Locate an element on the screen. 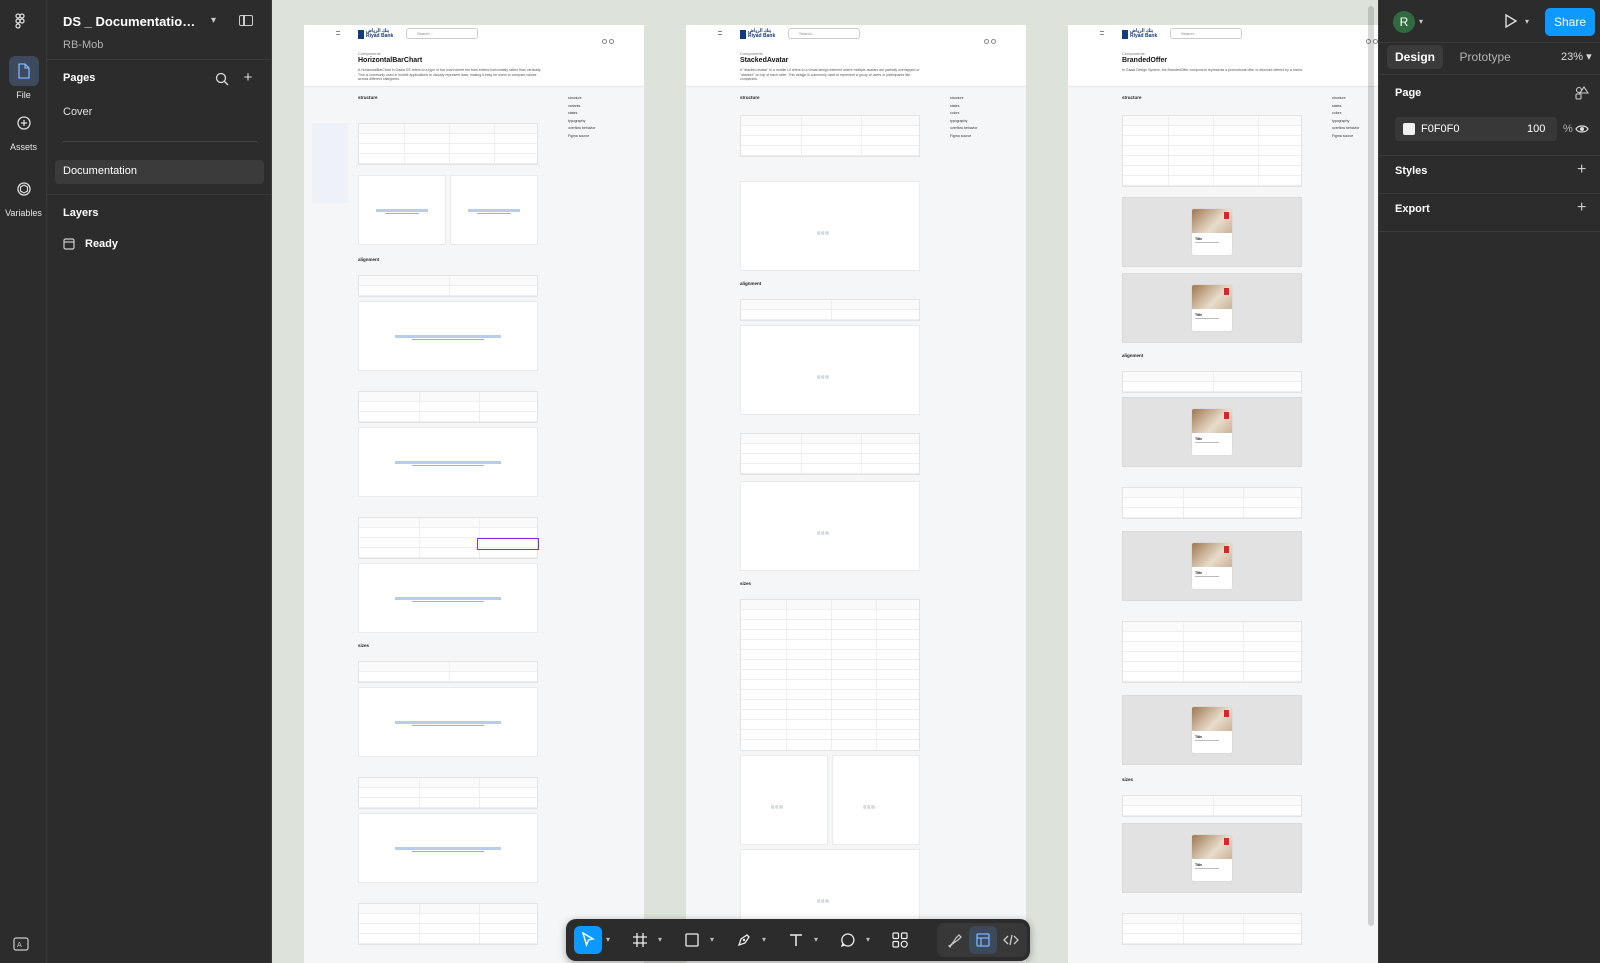 This screenshot has width=1600, height=963. page-section-title: Page is located at coordinates (1408, 93).